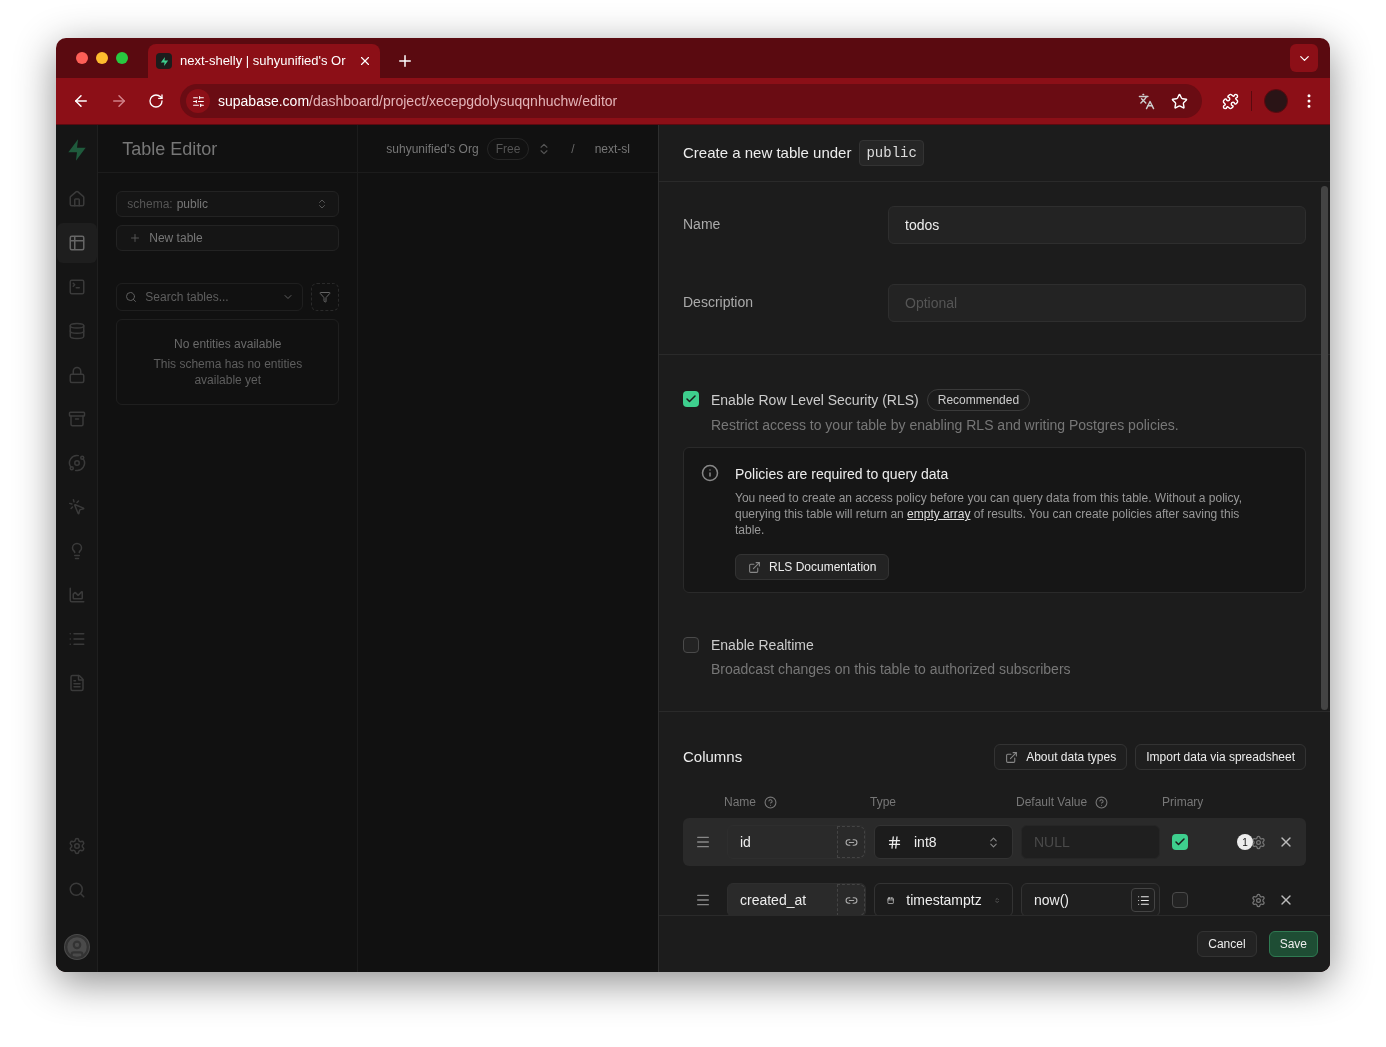 The image size is (1386, 1047). Describe the element at coordinates (82, 58) in the screenshot. I see `close-window-button` at that location.